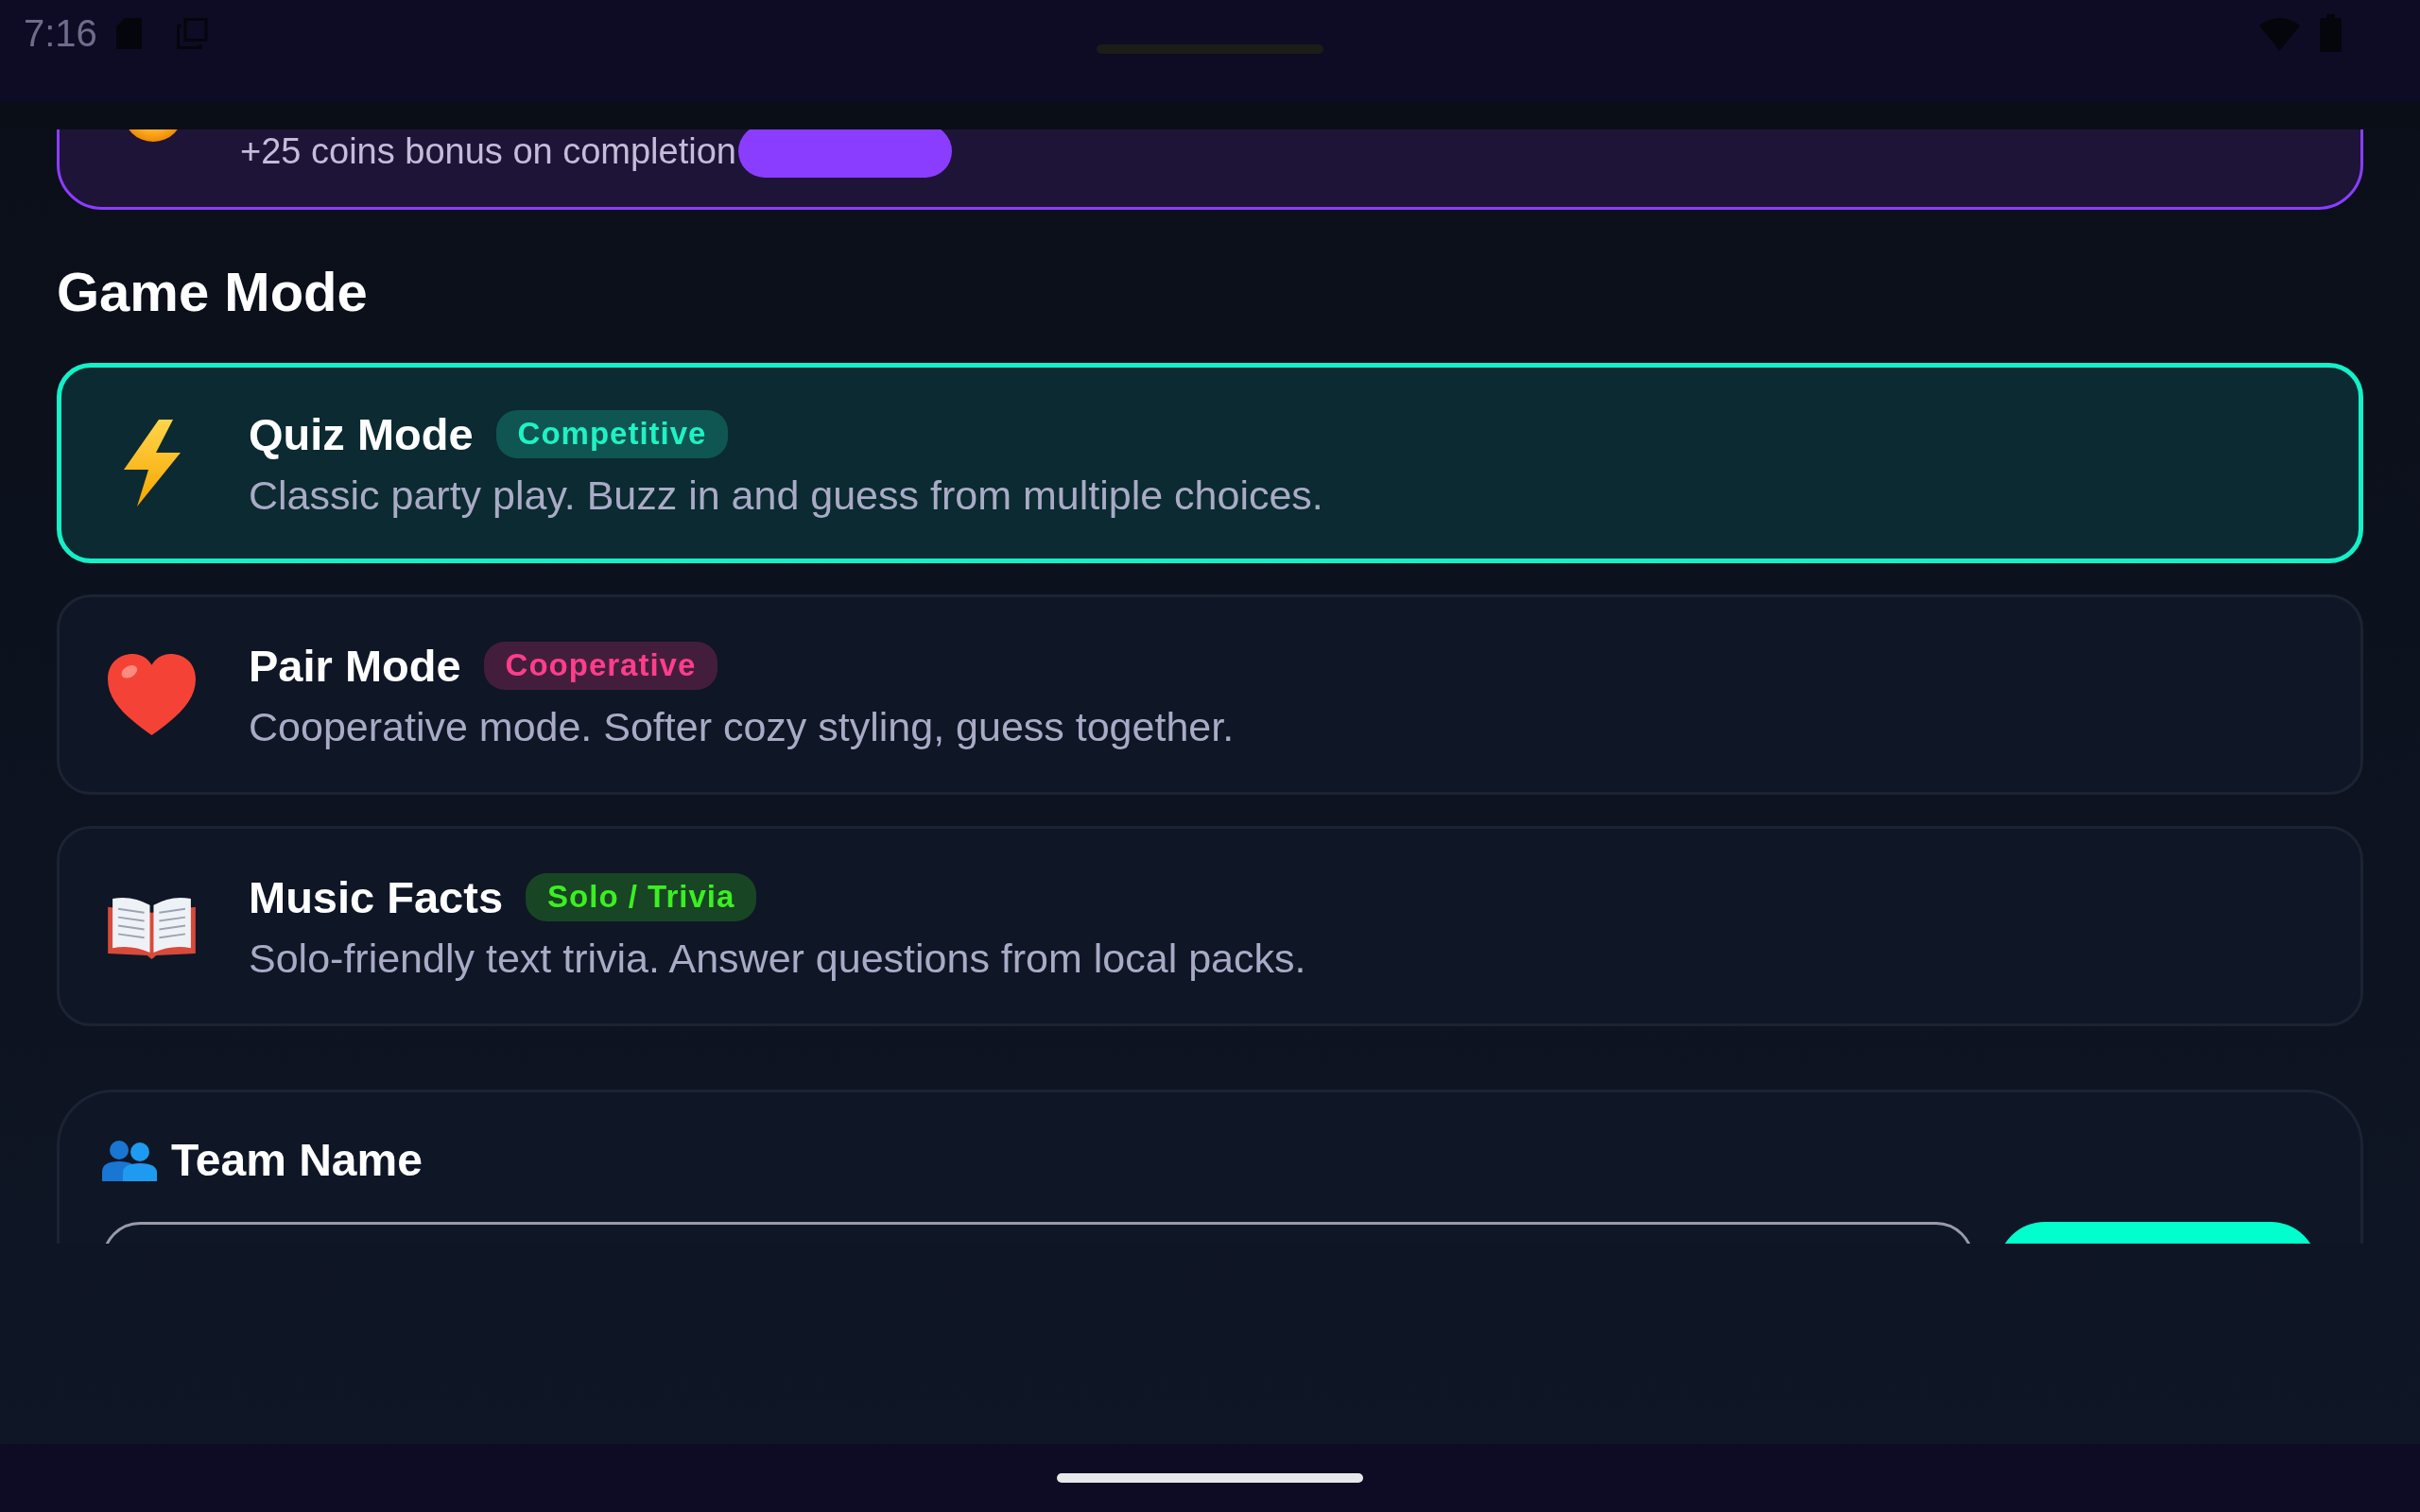 Image resolution: width=2420 pixels, height=1512 pixels. I want to click on heart-icon, so click(151, 694).